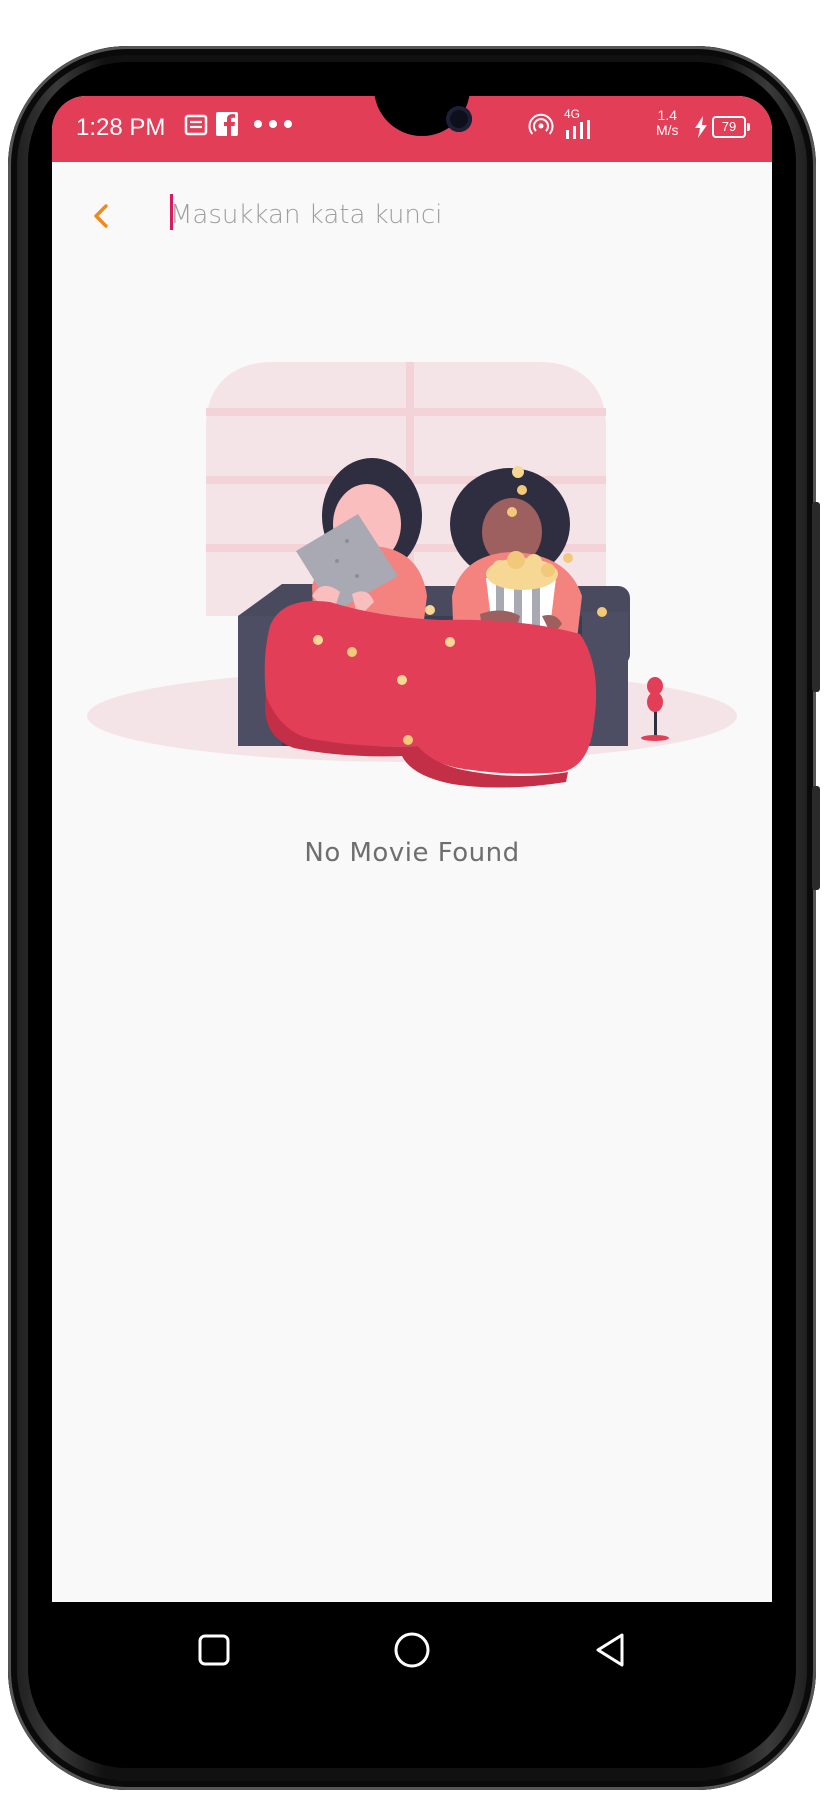 This screenshot has height=1796, width=824. I want to click on empty-state-message: No Movie Found, so click(412, 853).